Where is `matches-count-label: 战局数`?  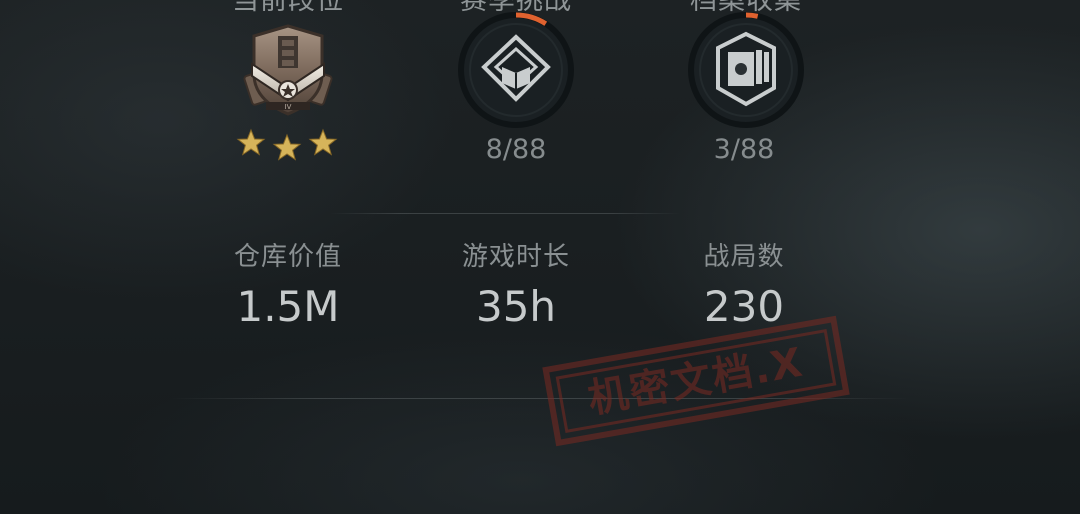 matches-count-label: 战局数 is located at coordinates (744, 257).